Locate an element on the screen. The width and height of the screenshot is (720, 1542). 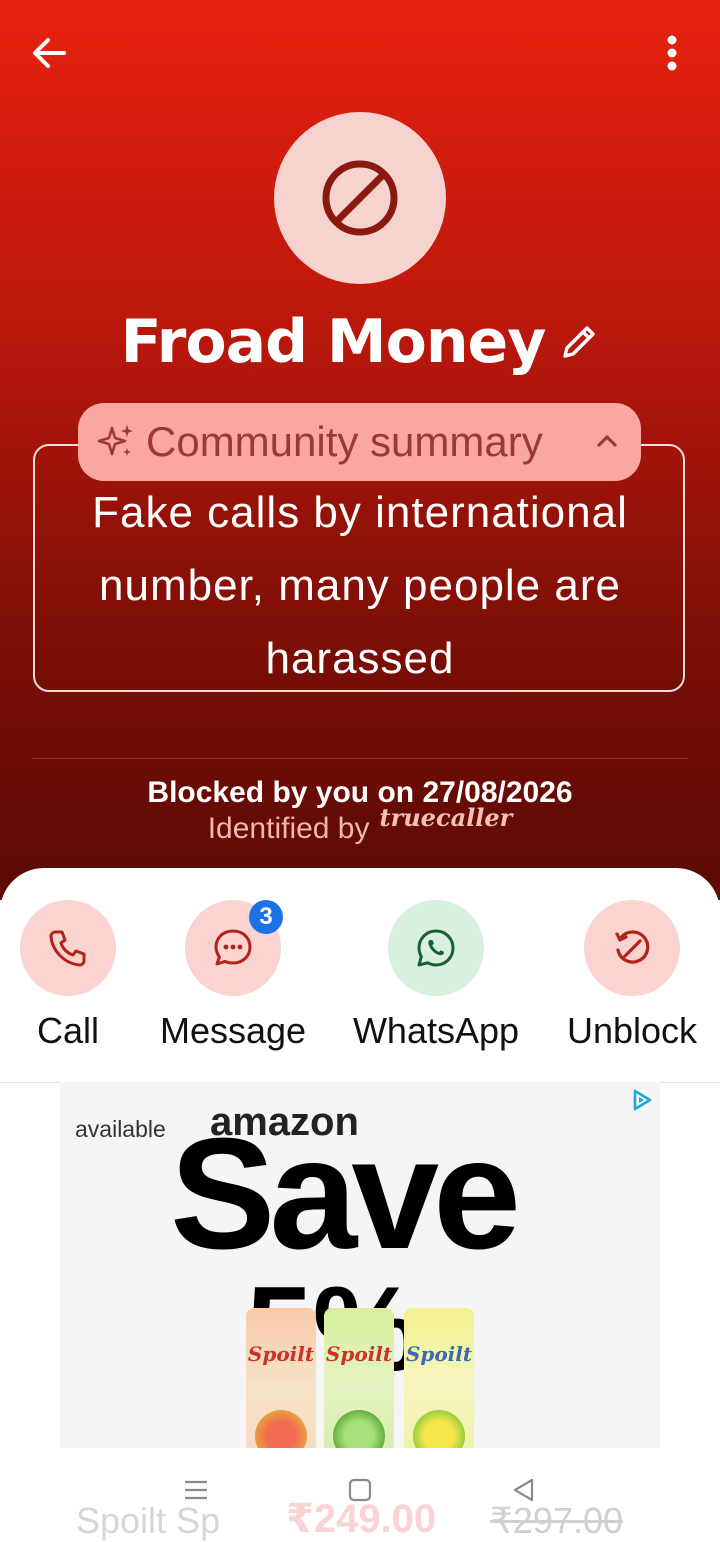
home-button is located at coordinates (360, 1490).